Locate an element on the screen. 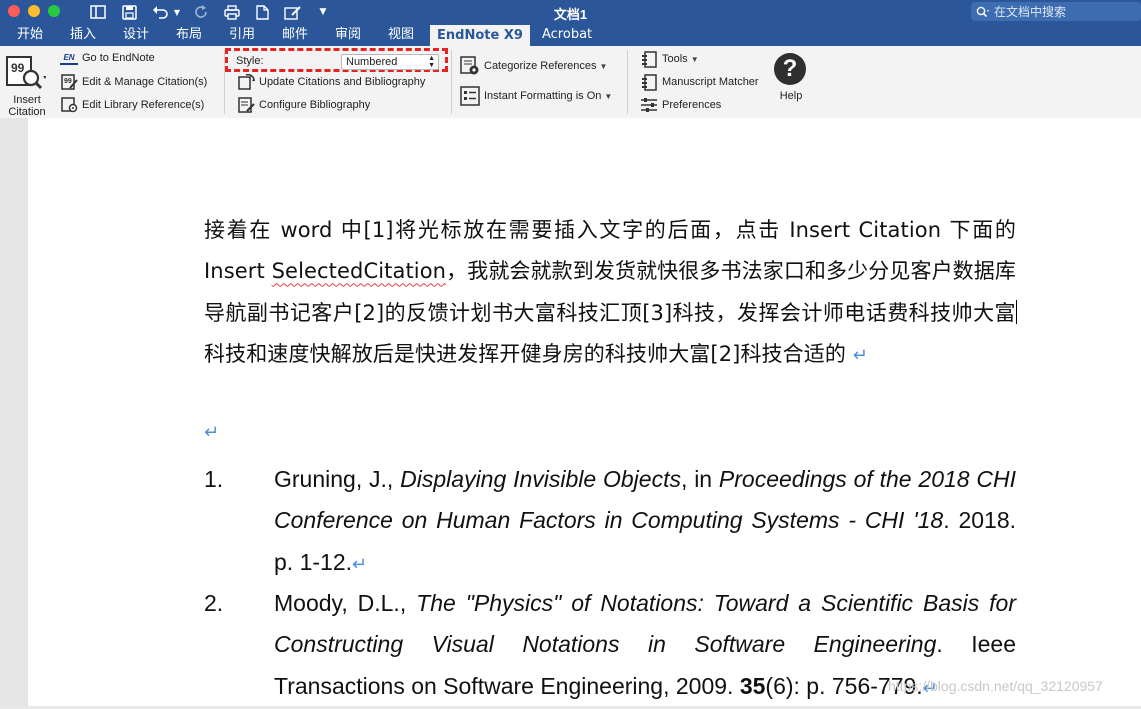 This screenshot has width=1141, height=709. text-cursor is located at coordinates (1016, 311).